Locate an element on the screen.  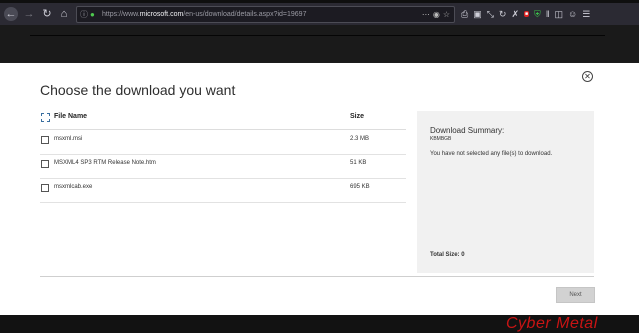
bookmark-star-icon: ☆ is located at coordinates (446, 14).